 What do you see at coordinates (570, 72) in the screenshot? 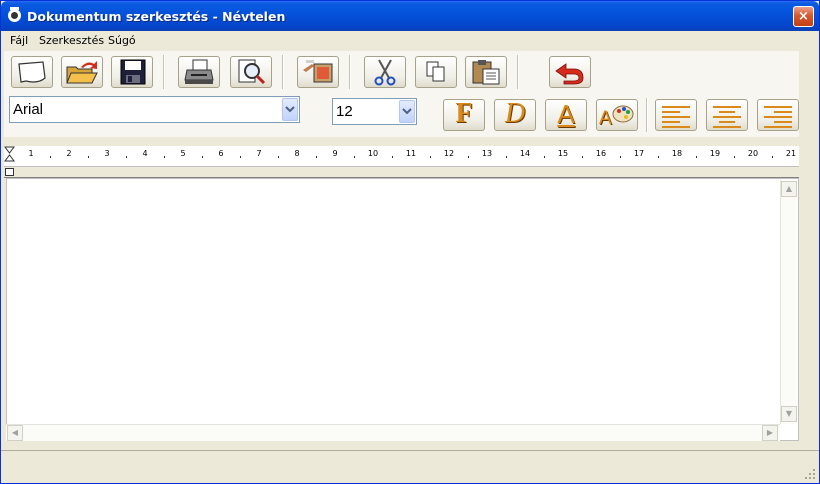
I see `undo-button` at bounding box center [570, 72].